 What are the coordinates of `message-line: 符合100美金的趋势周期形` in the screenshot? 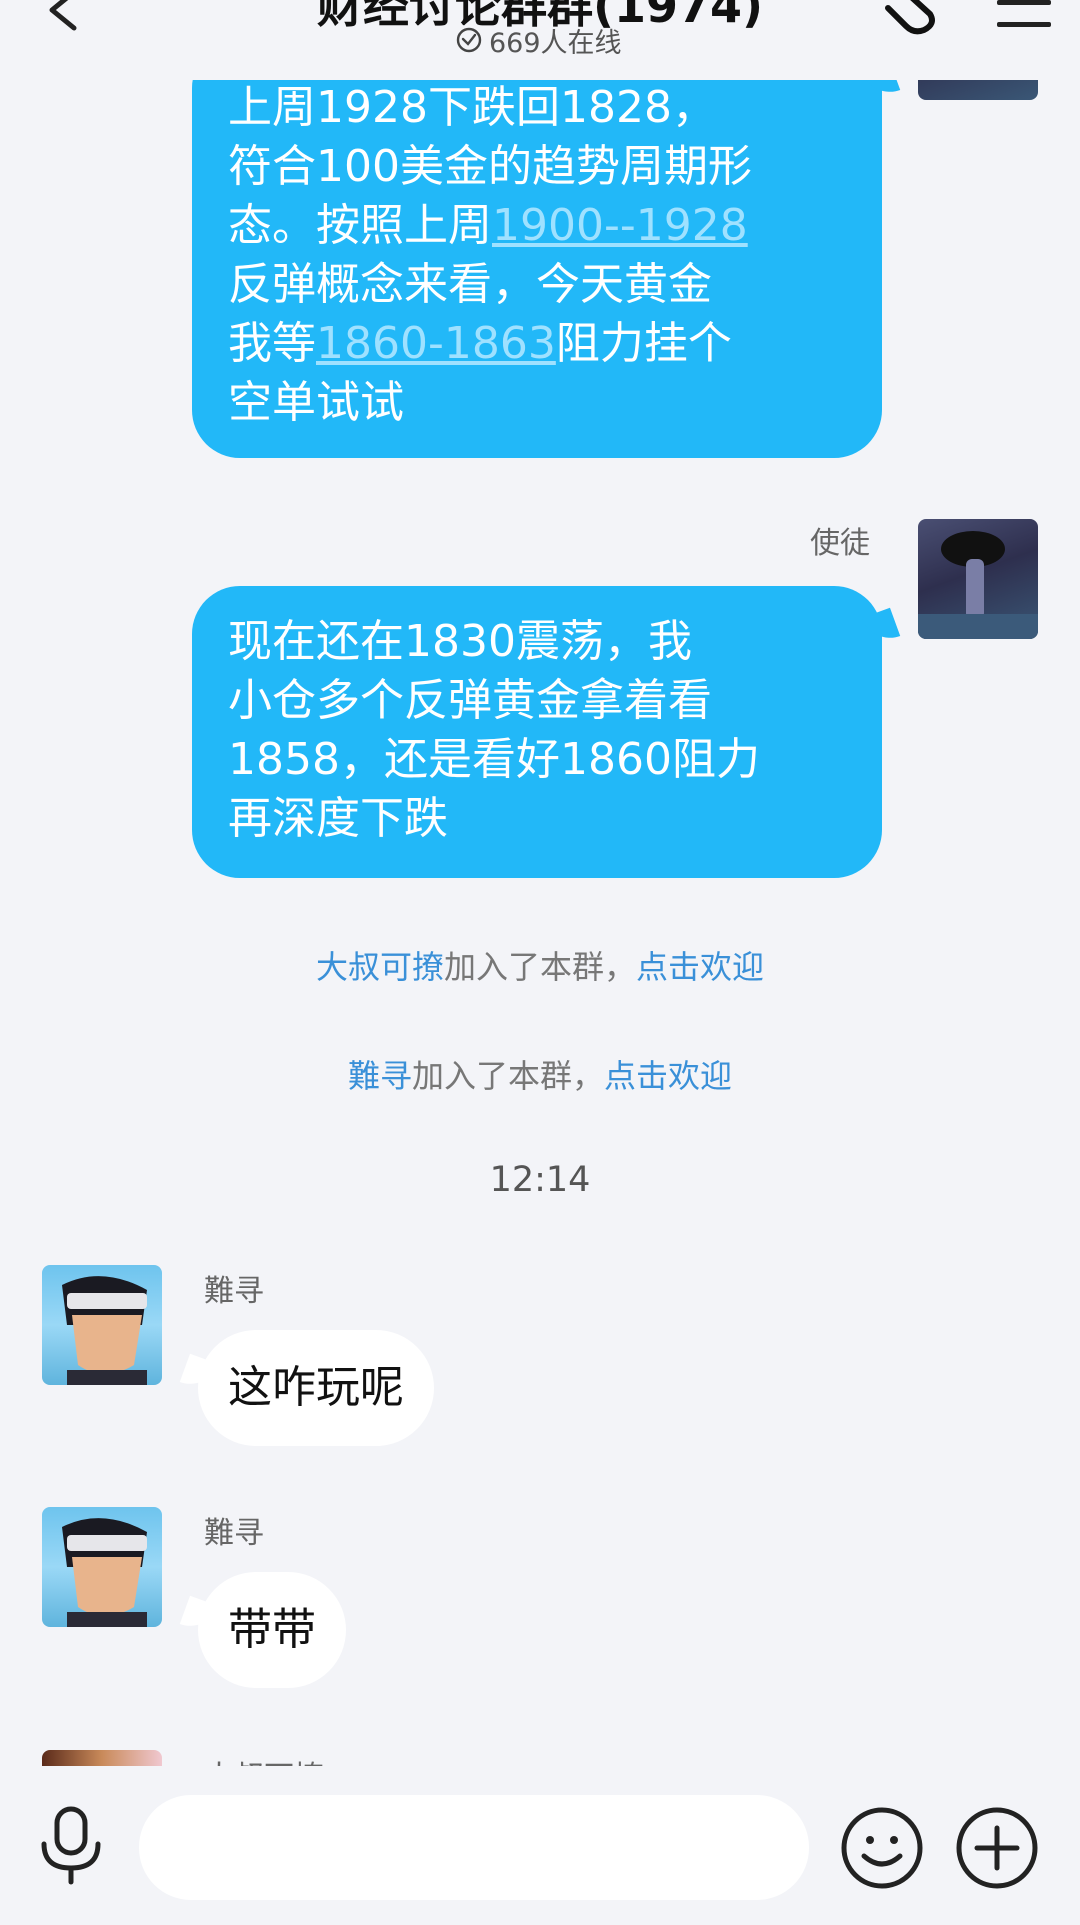 It's located at (537, 166).